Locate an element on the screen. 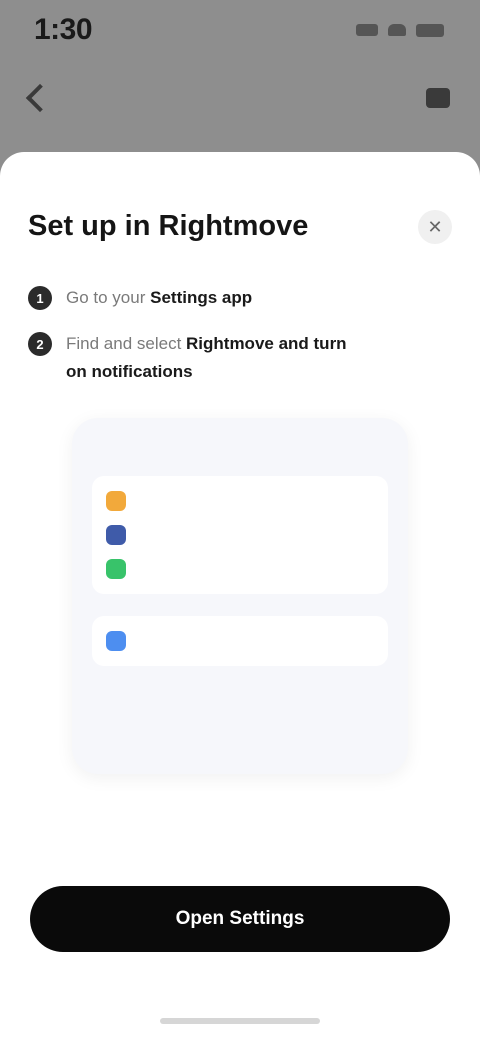 Image resolution: width=480 pixels, height=1040 pixels. step-text: Go to your Settings app is located at coordinates (216, 298).